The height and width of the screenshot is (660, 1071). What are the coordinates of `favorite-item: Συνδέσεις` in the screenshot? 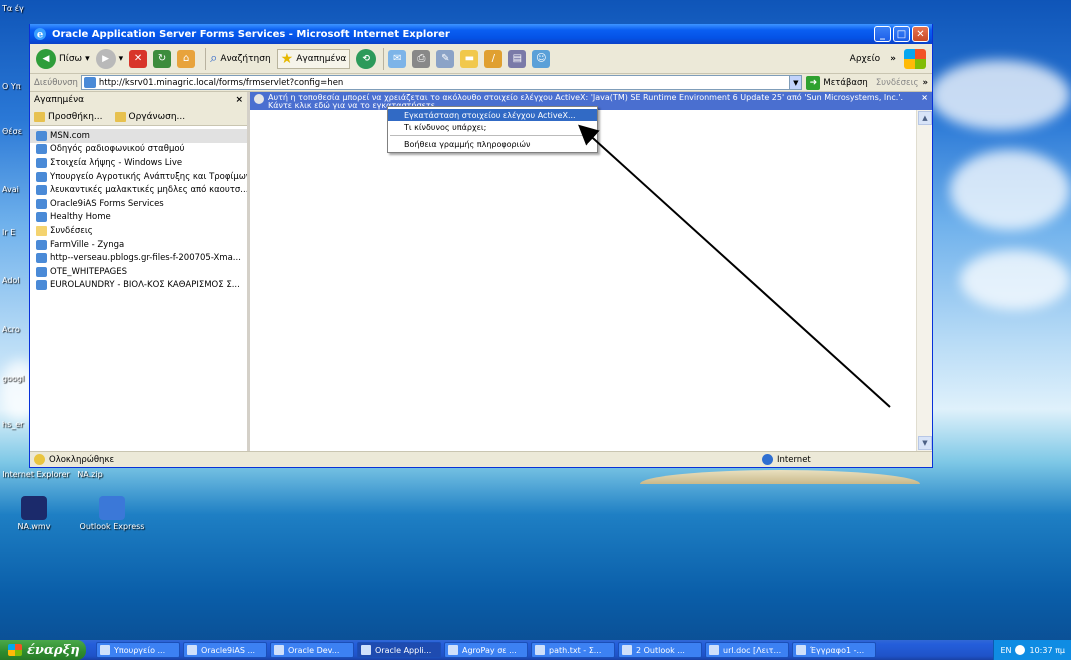 It's located at (138, 231).